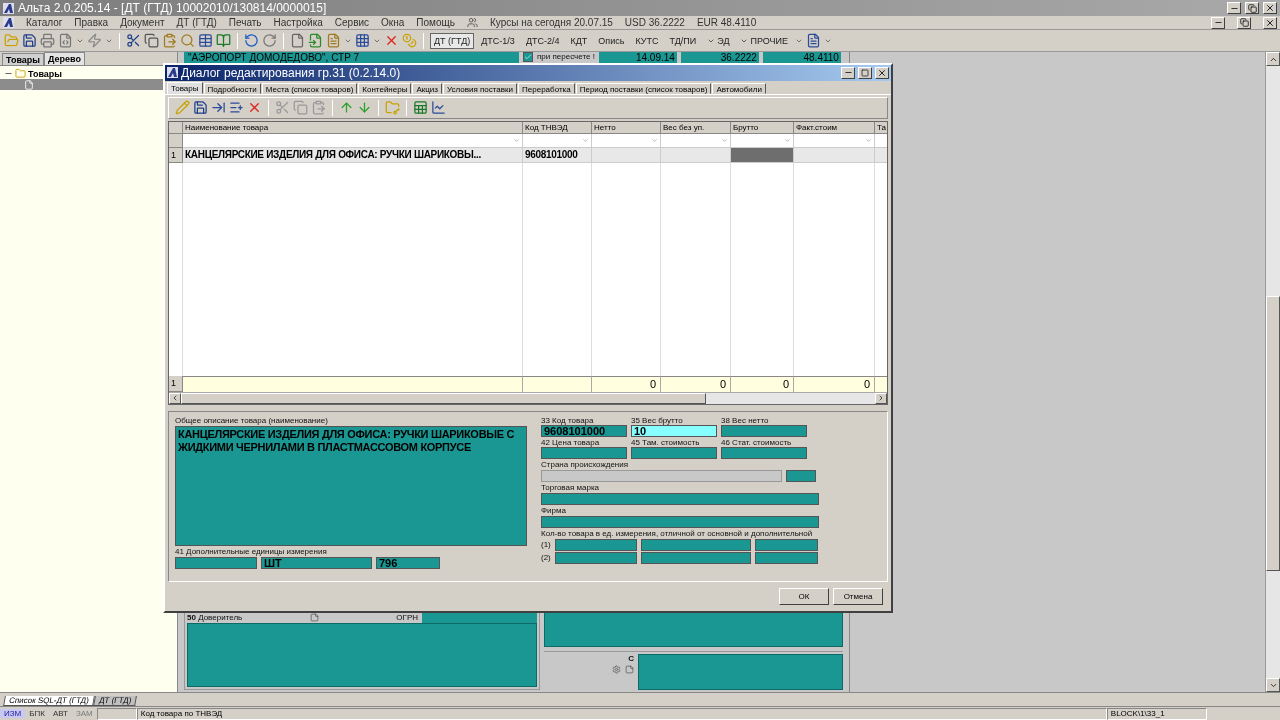 The width and height of the screenshot is (1280, 720). What do you see at coordinates (23, 59) in the screenshot?
I see `panel-tab: Товары` at bounding box center [23, 59].